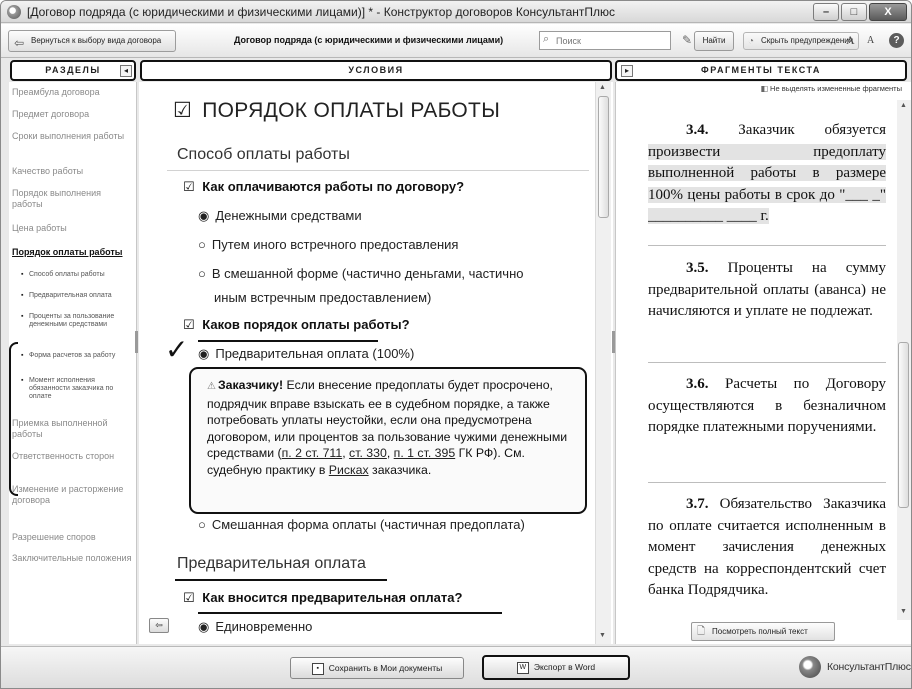 The width and height of the screenshot is (912, 689). I want to click on collapse-sections-button: ◂, so click(126, 71).